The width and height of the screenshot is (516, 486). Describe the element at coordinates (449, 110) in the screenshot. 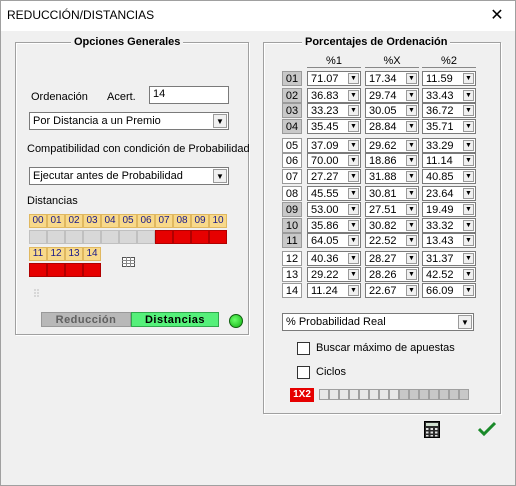

I see `pct-select-03-2: 36.72 ▼` at that location.